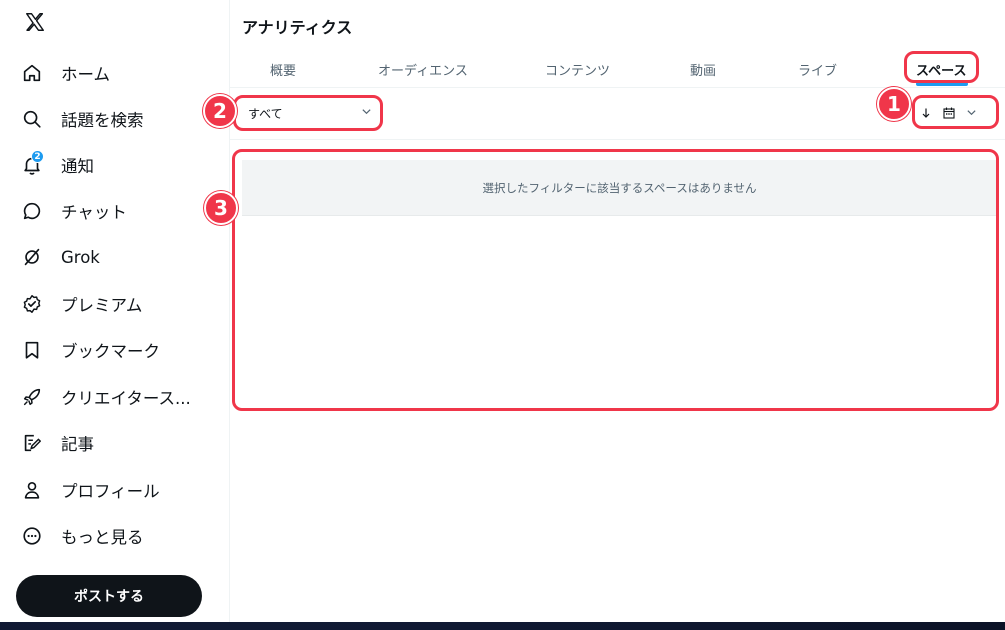 This screenshot has height=630, width=1005. Describe the element at coordinates (109, 596) in the screenshot. I see `post-button: ポストする` at that location.